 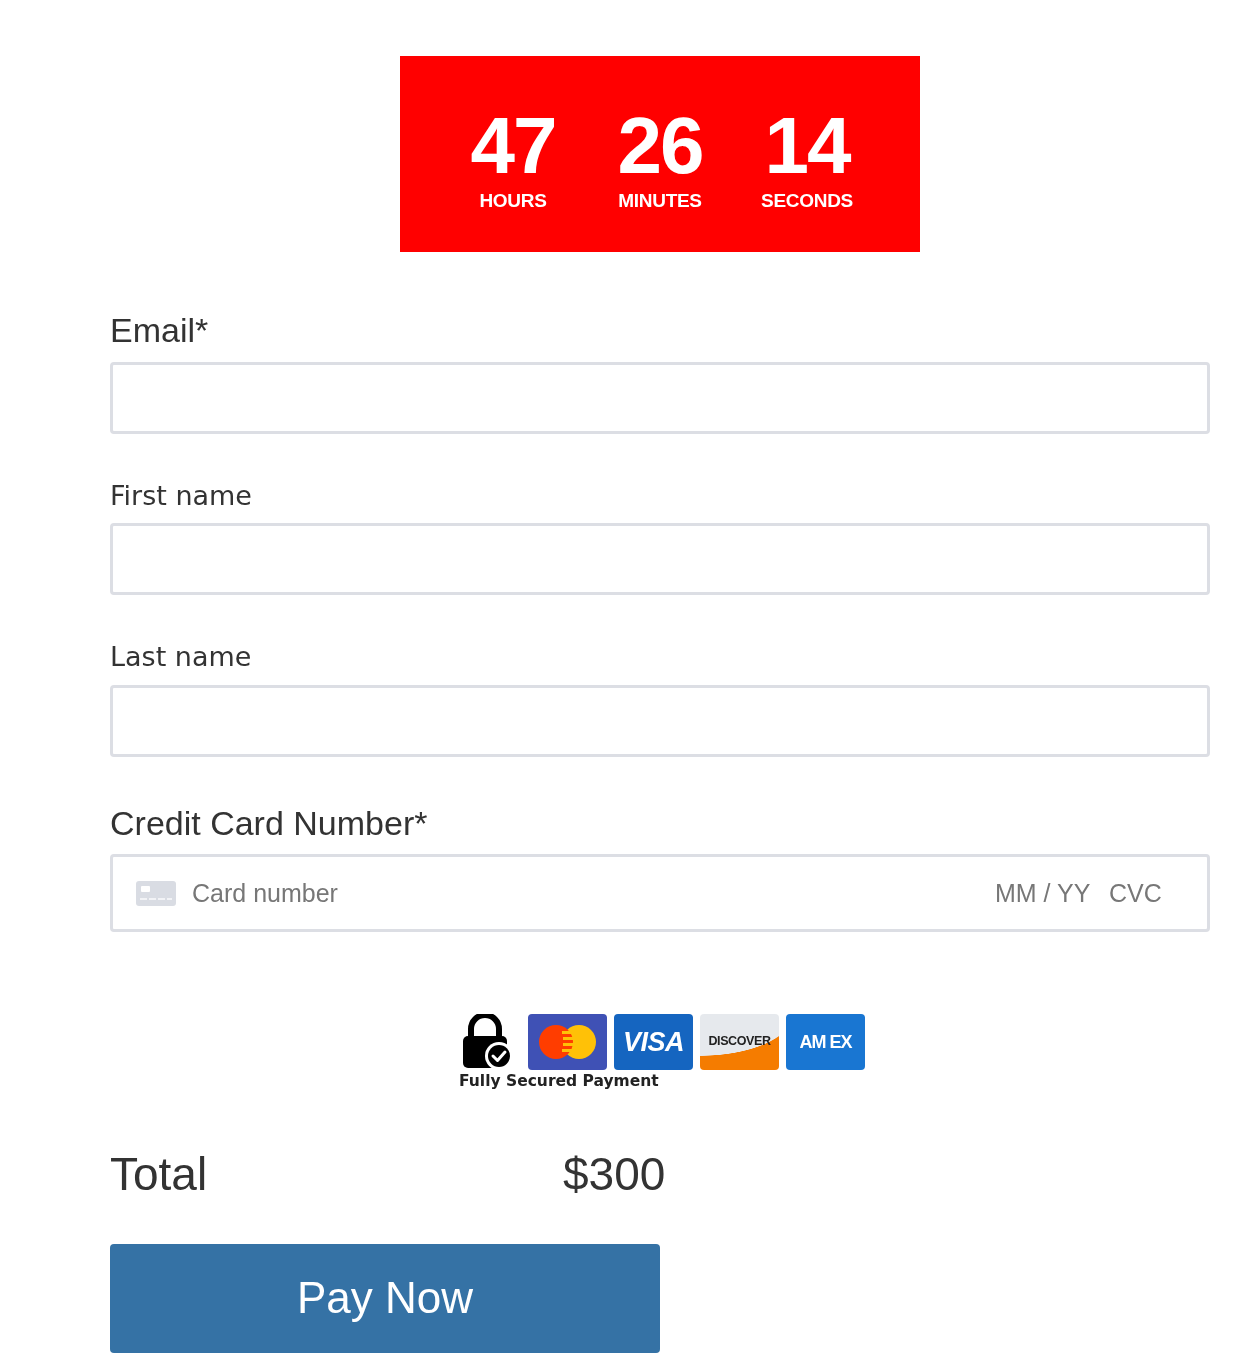 What do you see at coordinates (181, 657) in the screenshot?
I see `field-label: Last name` at bounding box center [181, 657].